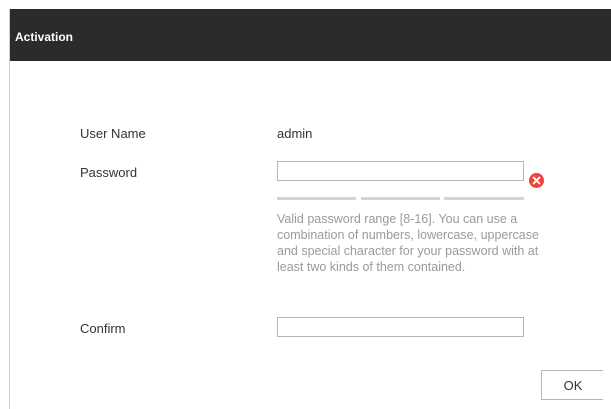  Describe the element at coordinates (573, 385) in the screenshot. I see `ok-button: OK` at that location.